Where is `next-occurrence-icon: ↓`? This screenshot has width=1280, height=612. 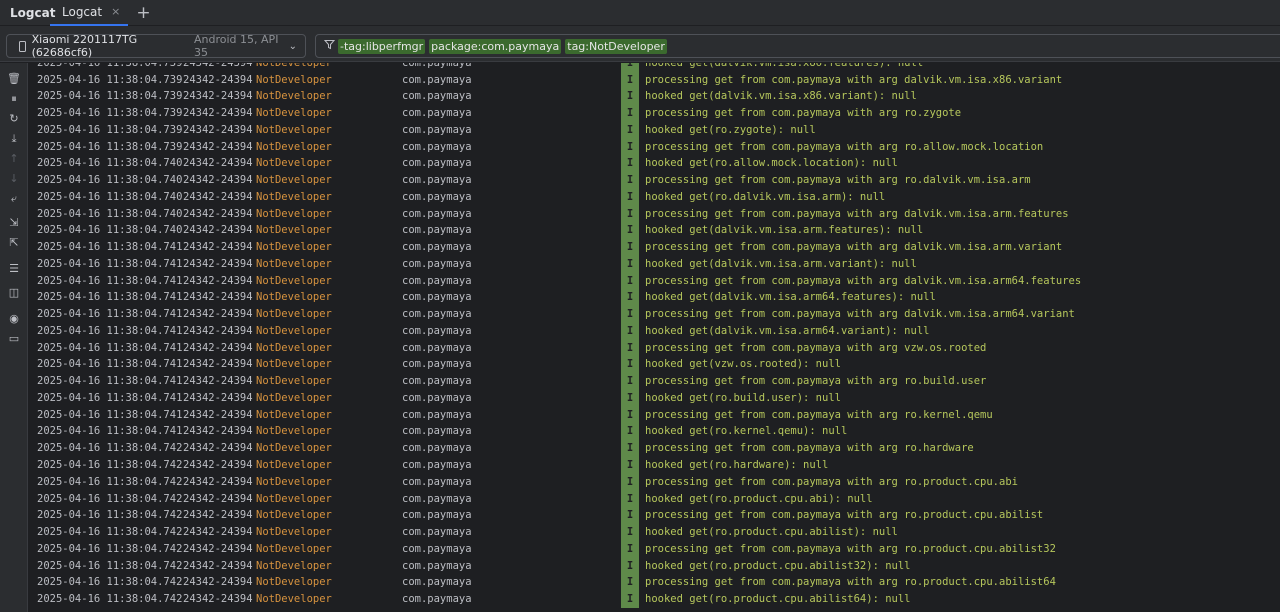
next-occurrence-icon: ↓ is located at coordinates (14, 179).